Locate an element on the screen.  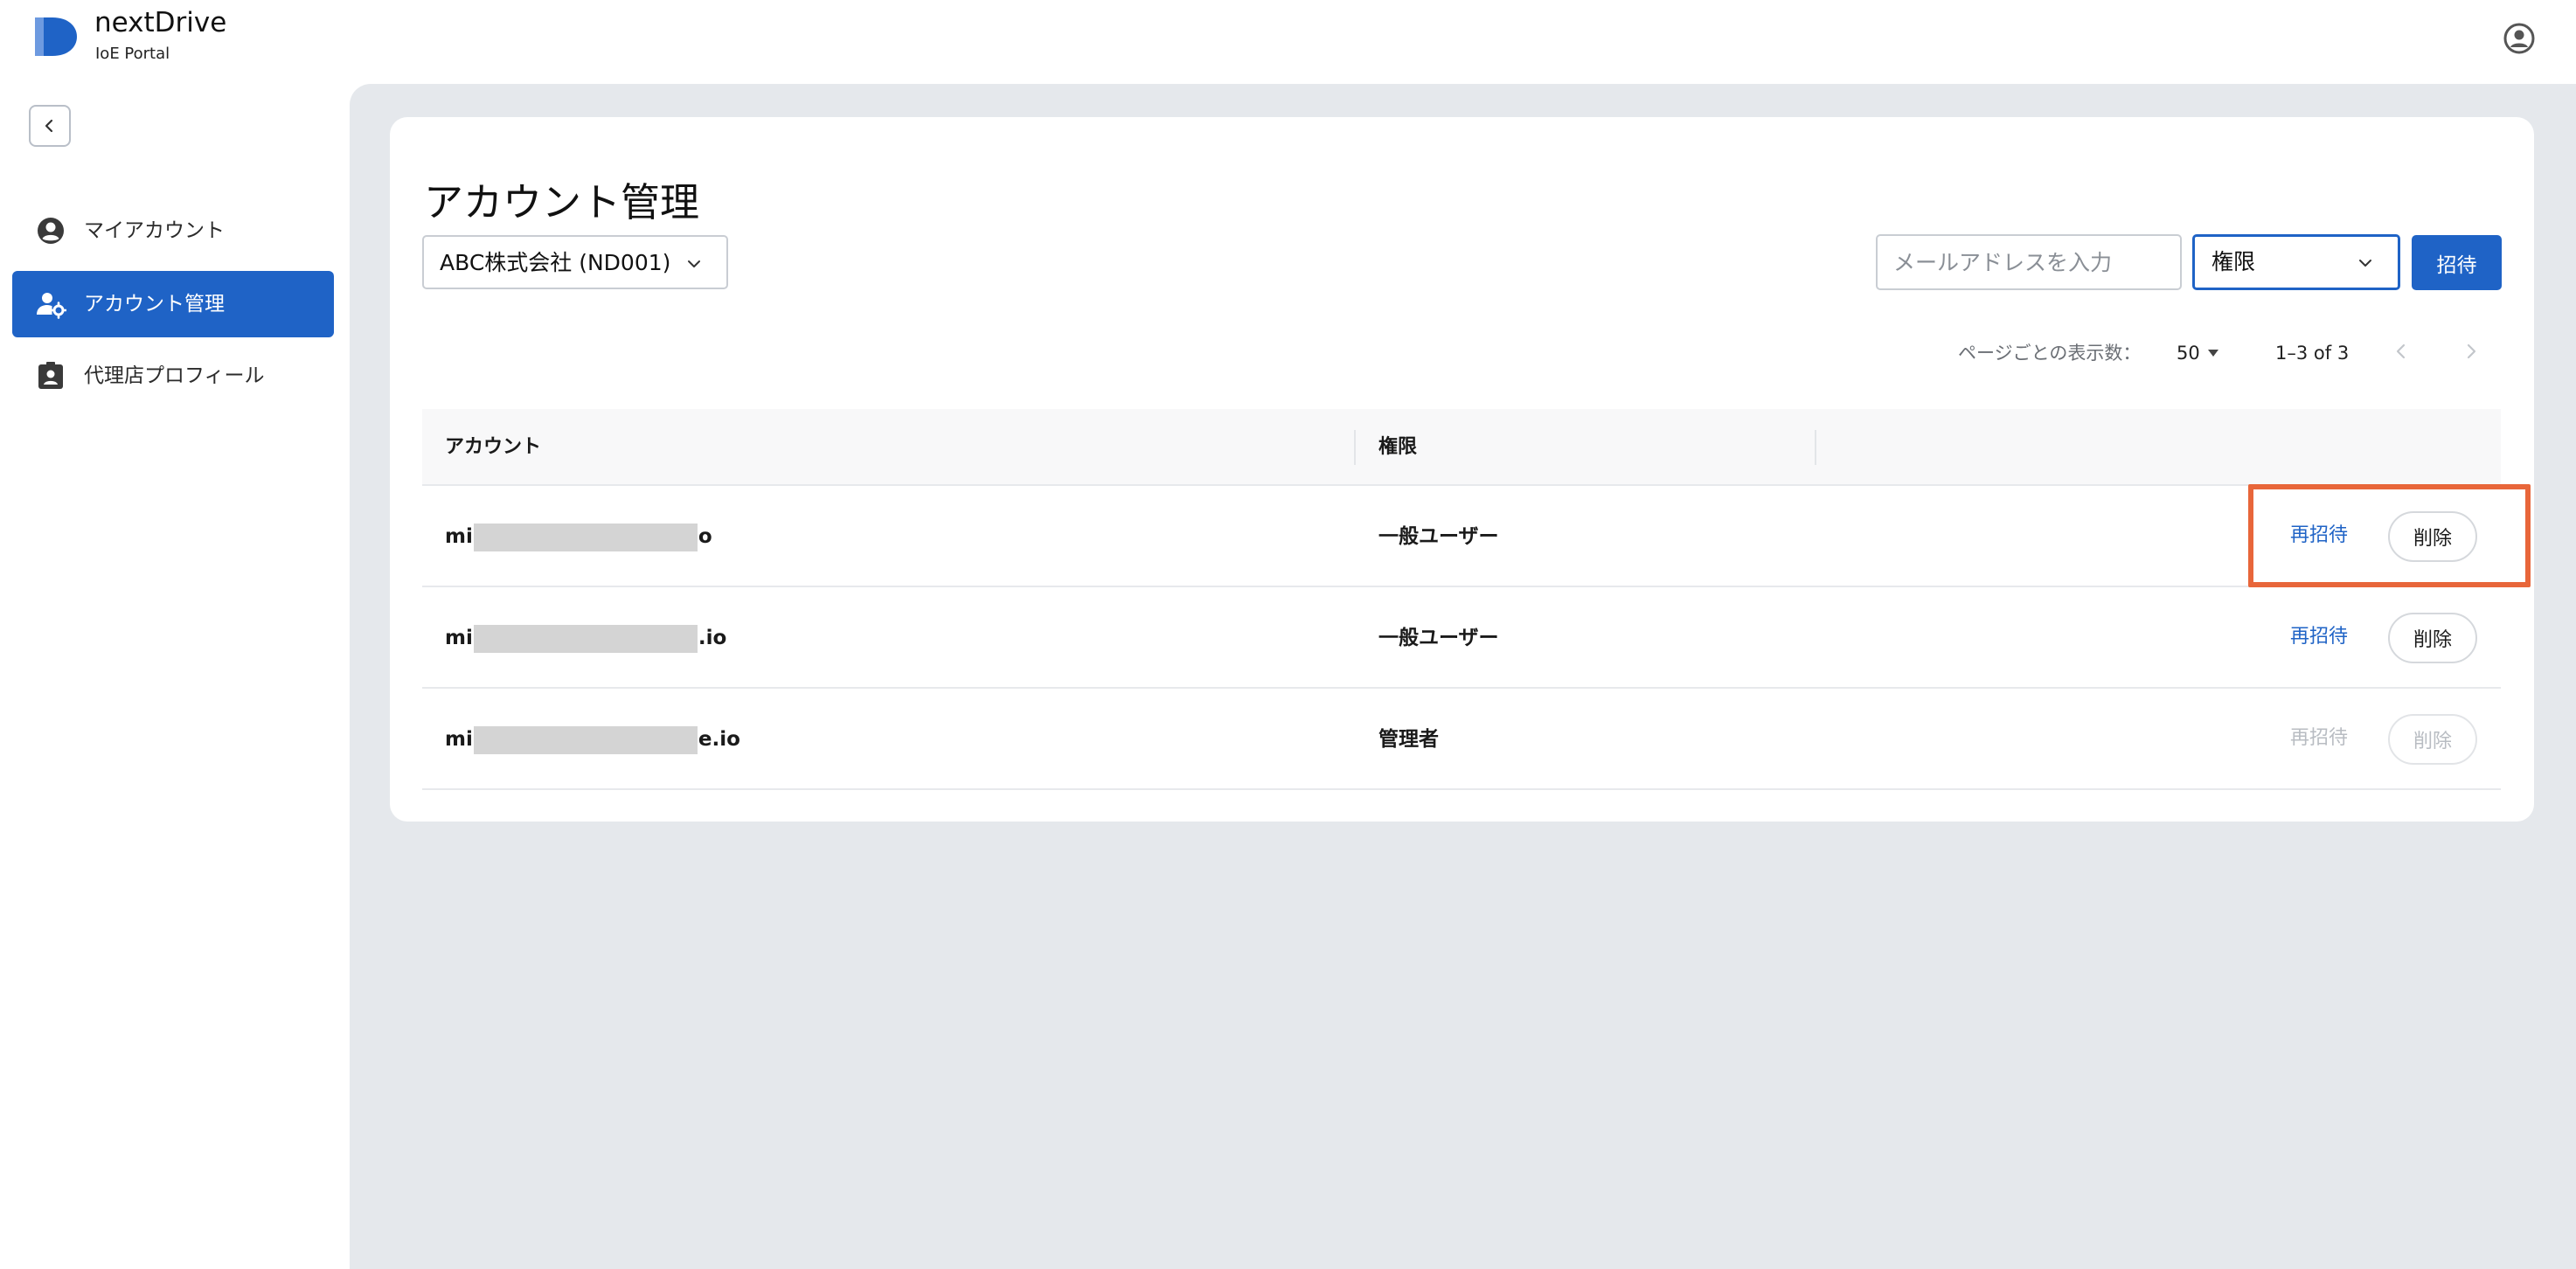
chevron-left-icon is located at coordinates (49, 126).